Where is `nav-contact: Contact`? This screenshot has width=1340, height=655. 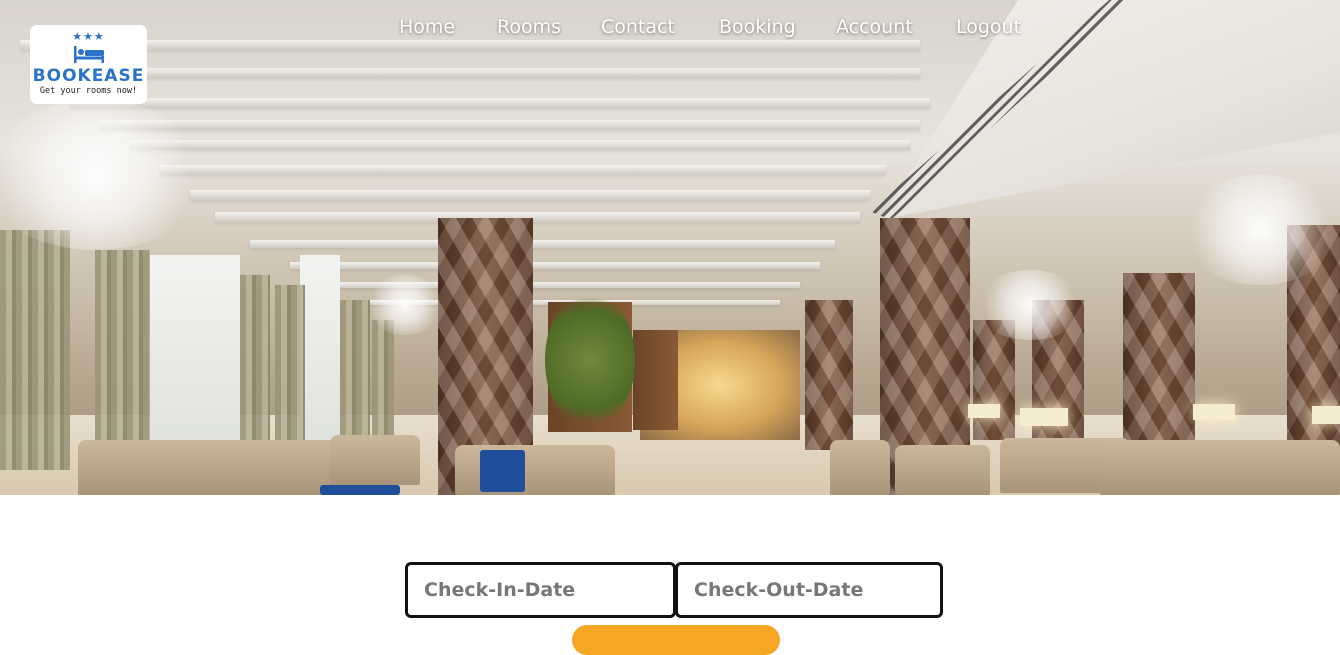
nav-contact: Contact is located at coordinates (638, 27).